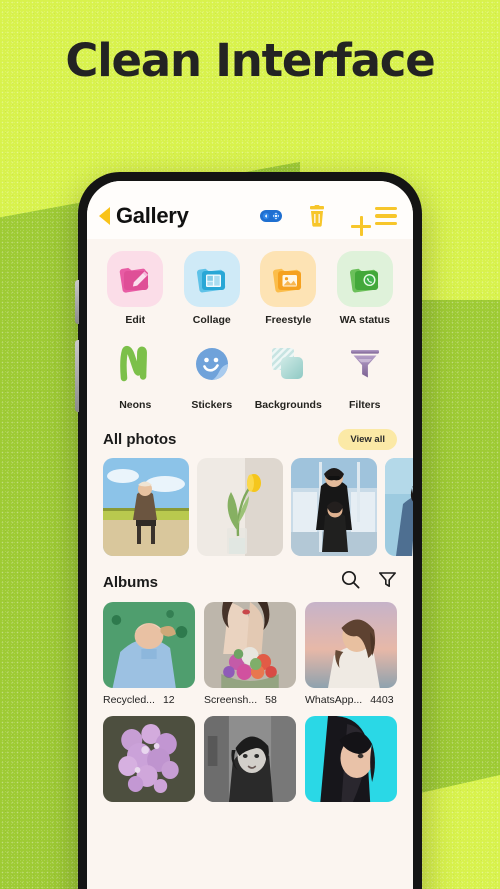 The width and height of the screenshot is (500, 889). I want to click on album-item: WhatsApp... 4403, so click(351, 654).